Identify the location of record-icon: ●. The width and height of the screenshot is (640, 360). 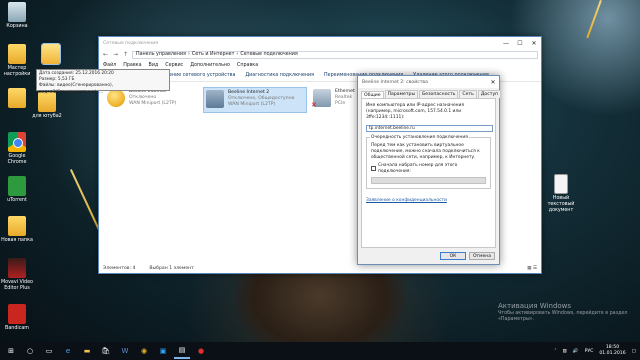
(201, 351).